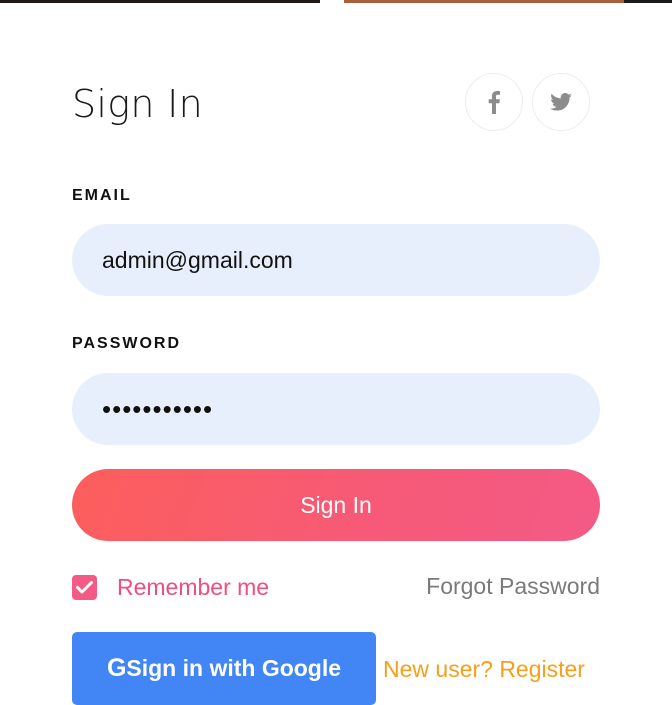 The image size is (672, 705). I want to click on password-field, so click(336, 409).